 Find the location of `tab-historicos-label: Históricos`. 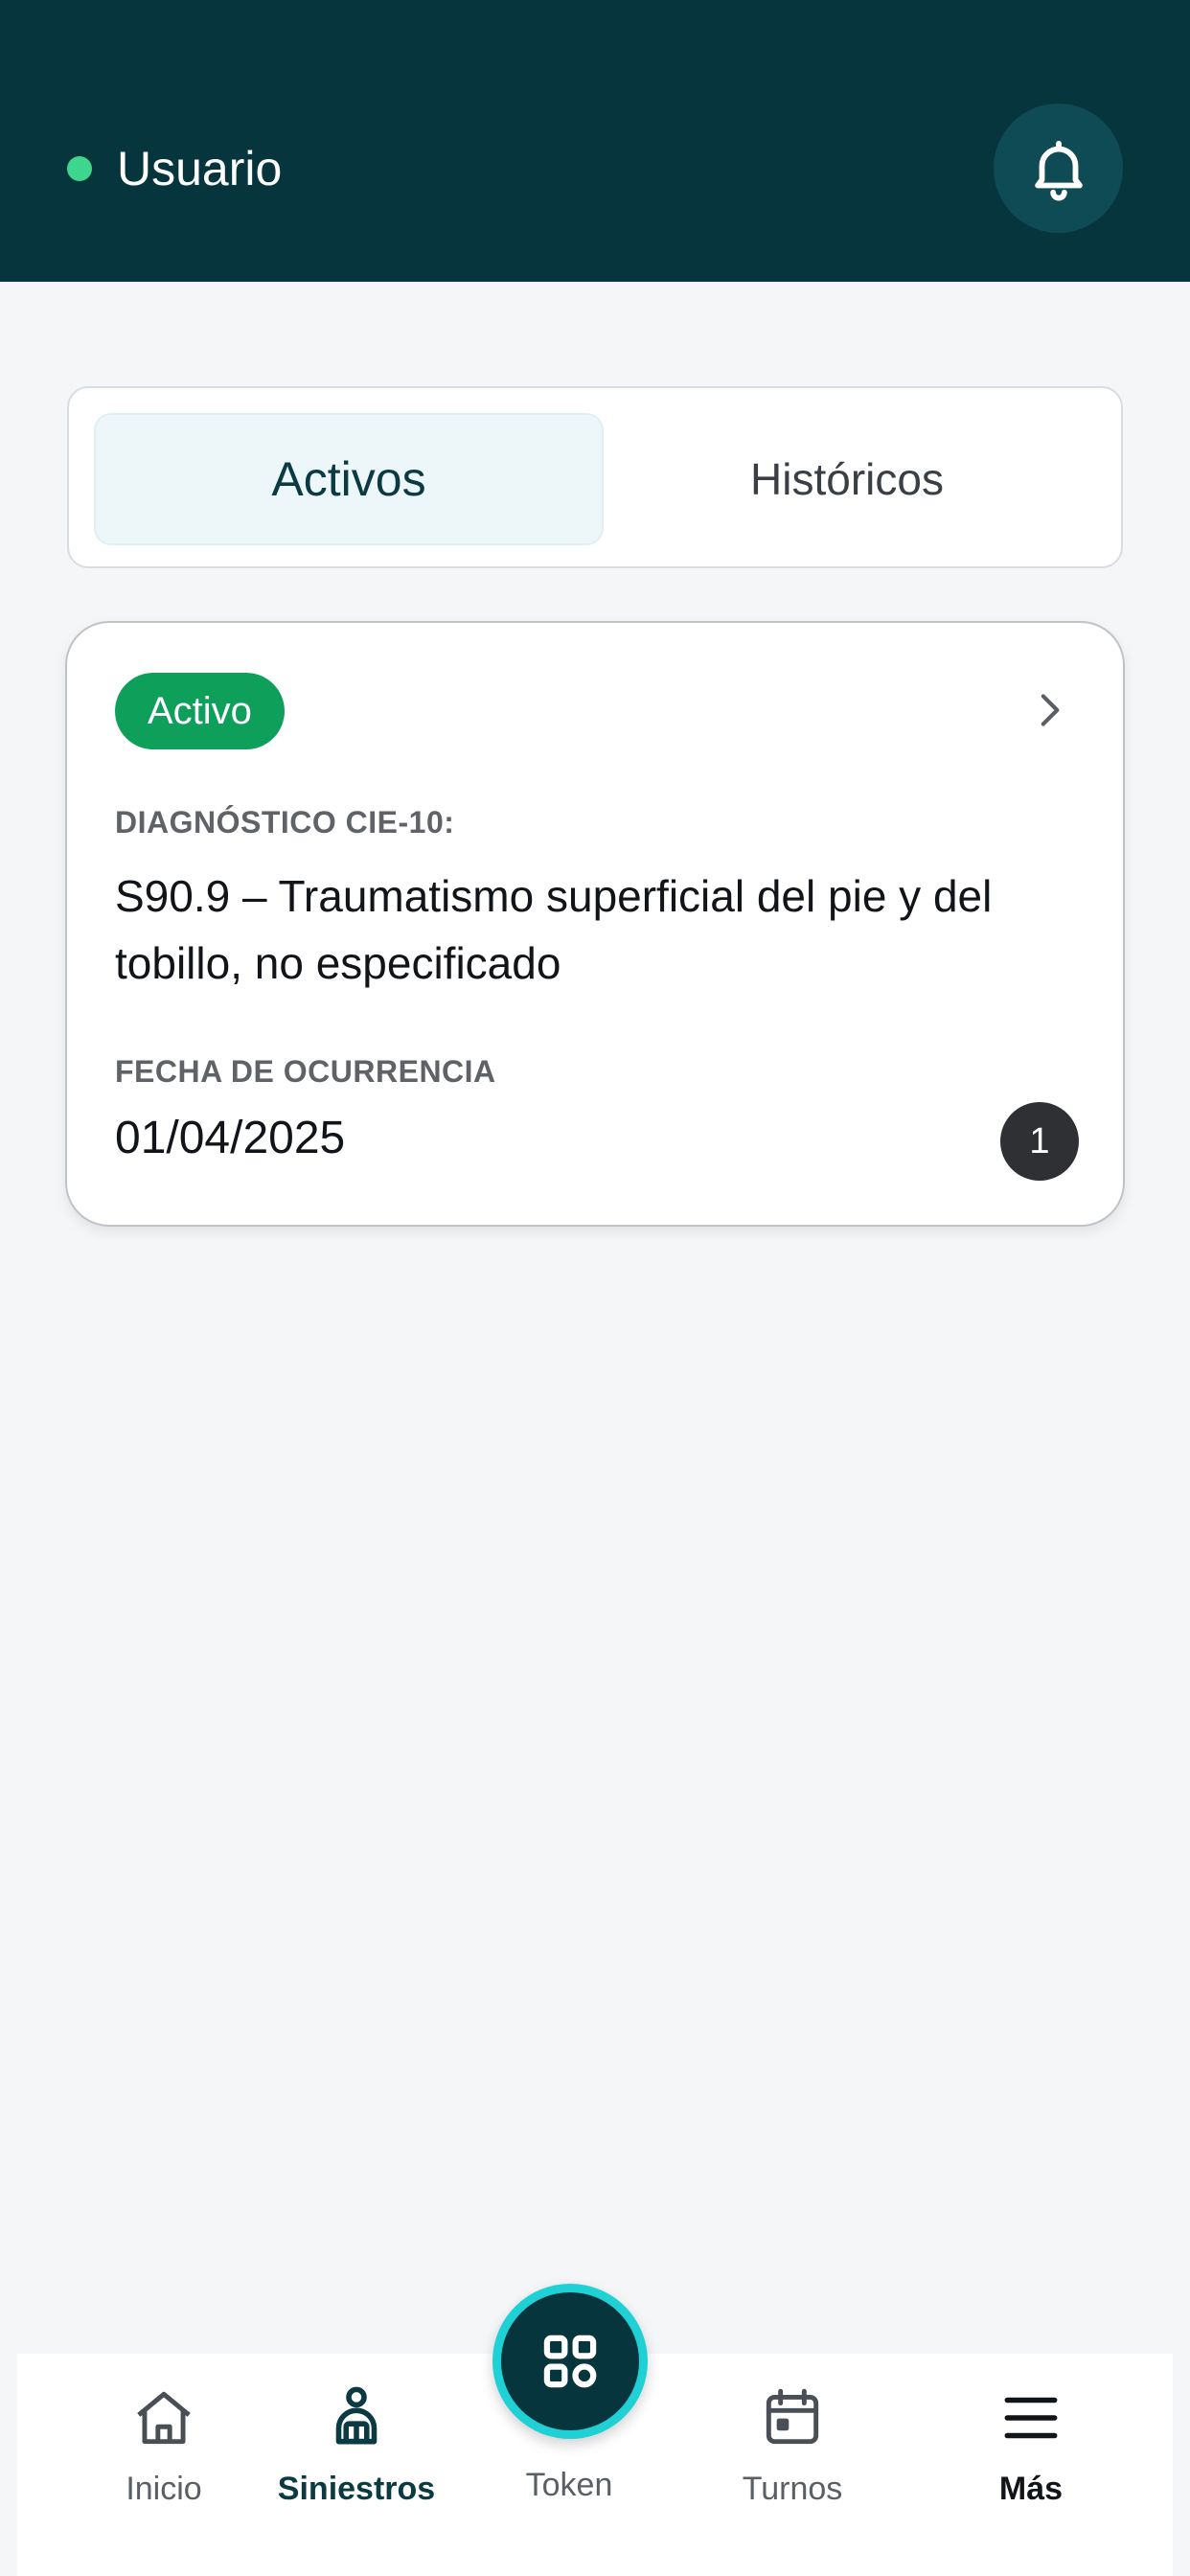

tab-historicos-label: Históricos is located at coordinates (847, 479).